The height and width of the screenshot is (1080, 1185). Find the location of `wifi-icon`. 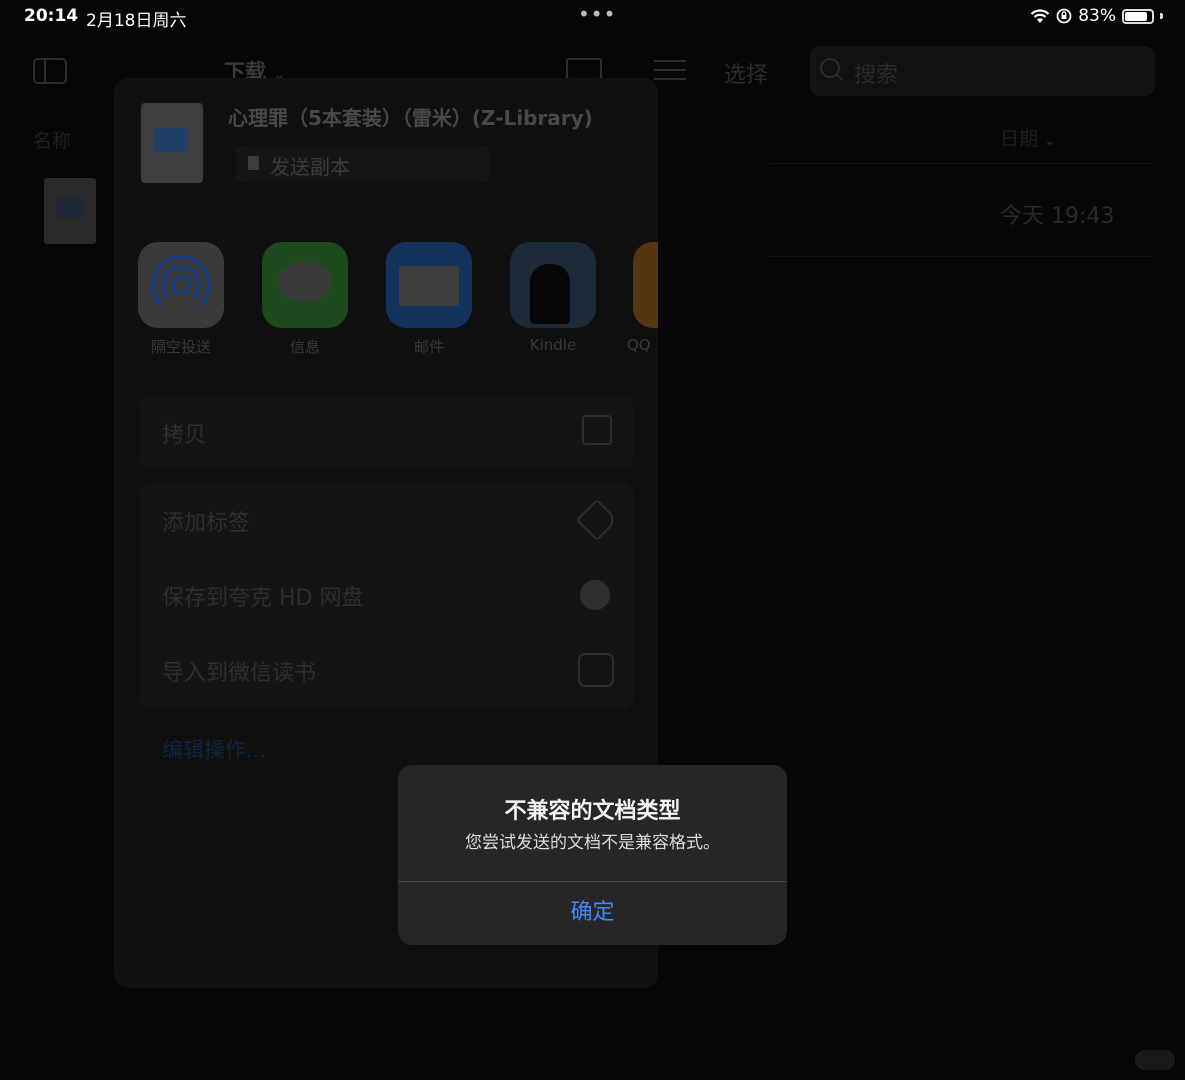

wifi-icon is located at coordinates (1040, 16).